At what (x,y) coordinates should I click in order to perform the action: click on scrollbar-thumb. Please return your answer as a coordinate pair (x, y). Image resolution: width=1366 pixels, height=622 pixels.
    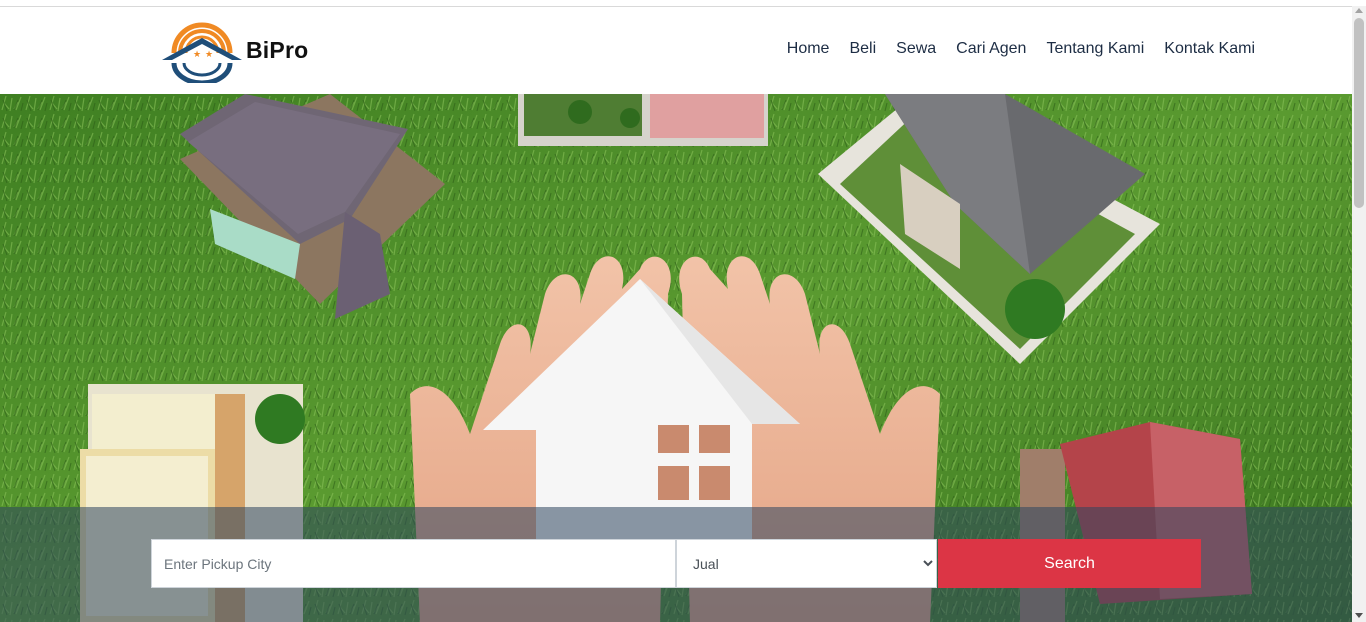
    Looking at the image, I should click on (1359, 113).